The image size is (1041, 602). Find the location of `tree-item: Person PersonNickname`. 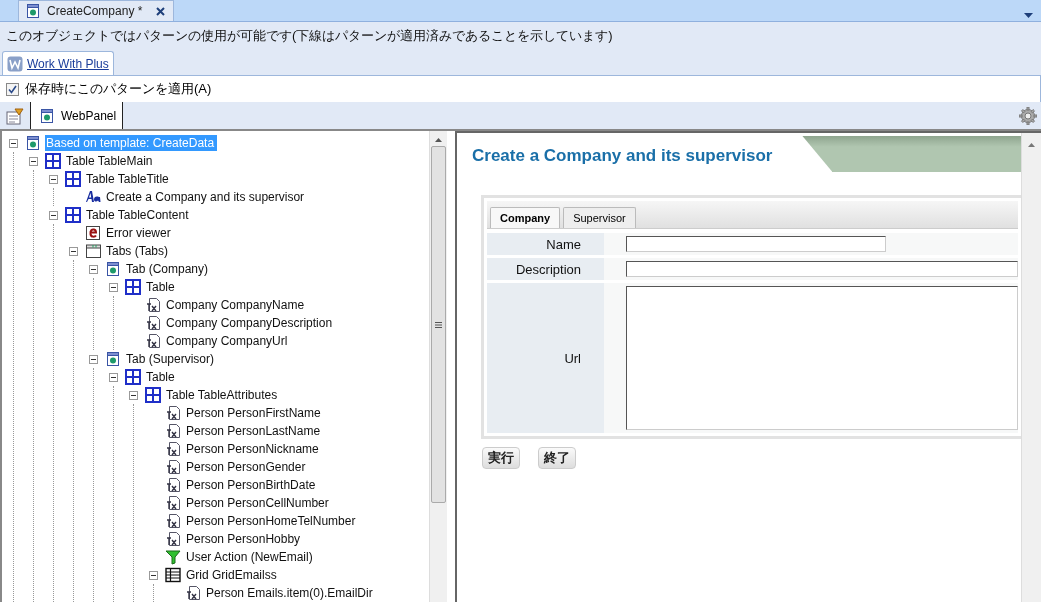

tree-item: Person PersonNickname is located at coordinates (253, 449).